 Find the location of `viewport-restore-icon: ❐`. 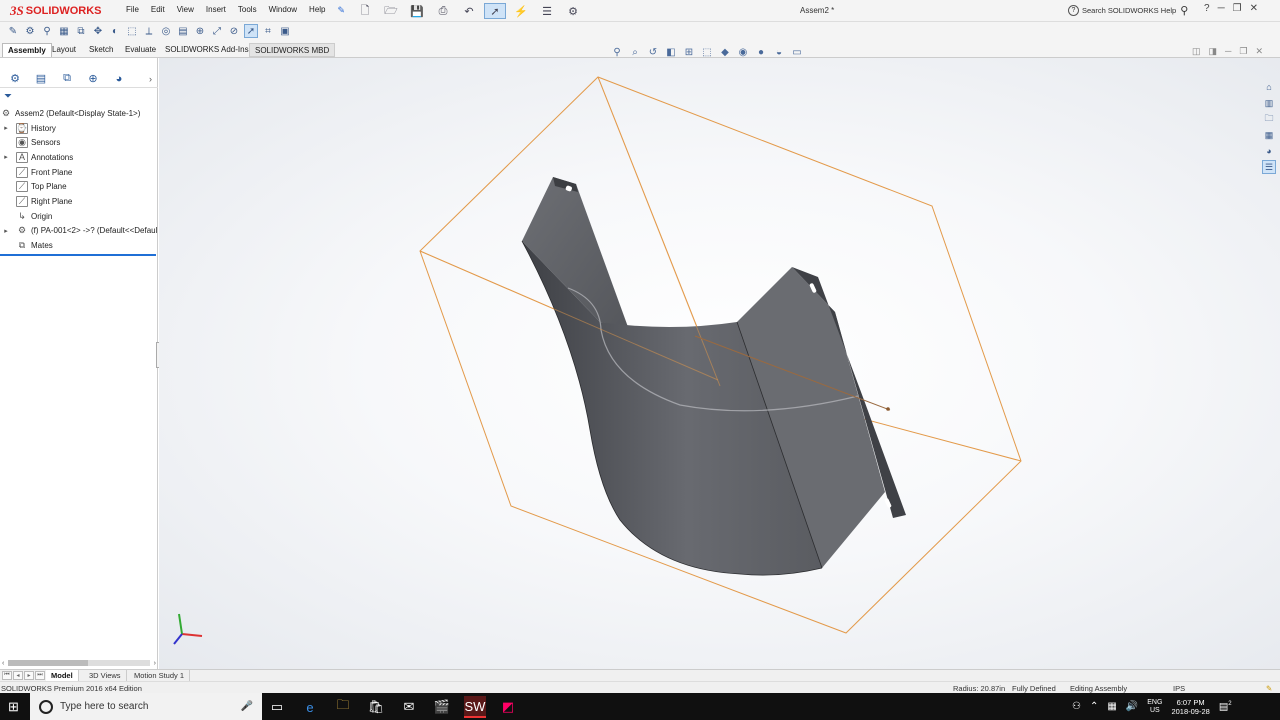

viewport-restore-icon: ❐ is located at coordinates (1243, 51).